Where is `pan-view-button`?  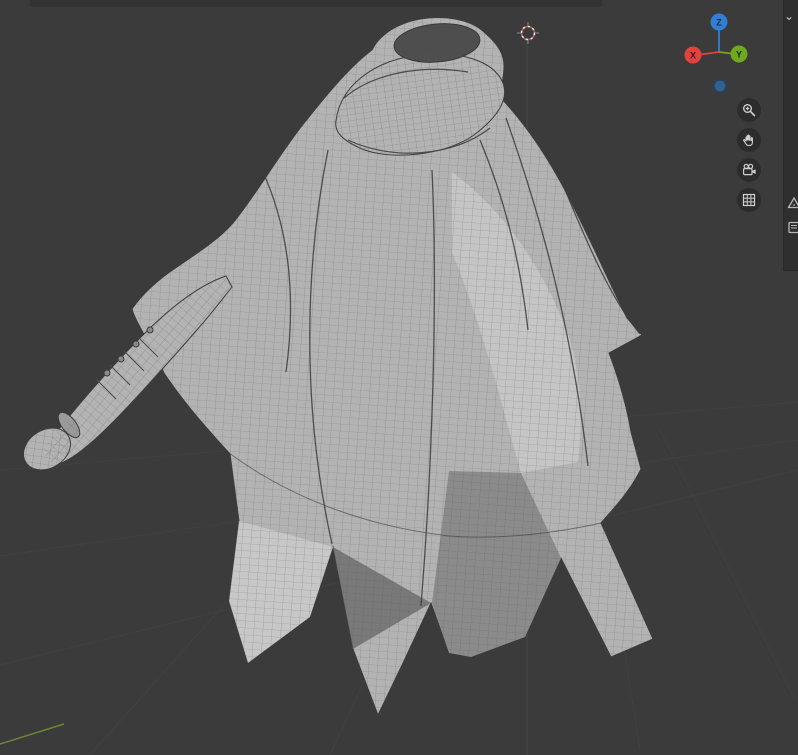 pan-view-button is located at coordinates (749, 140).